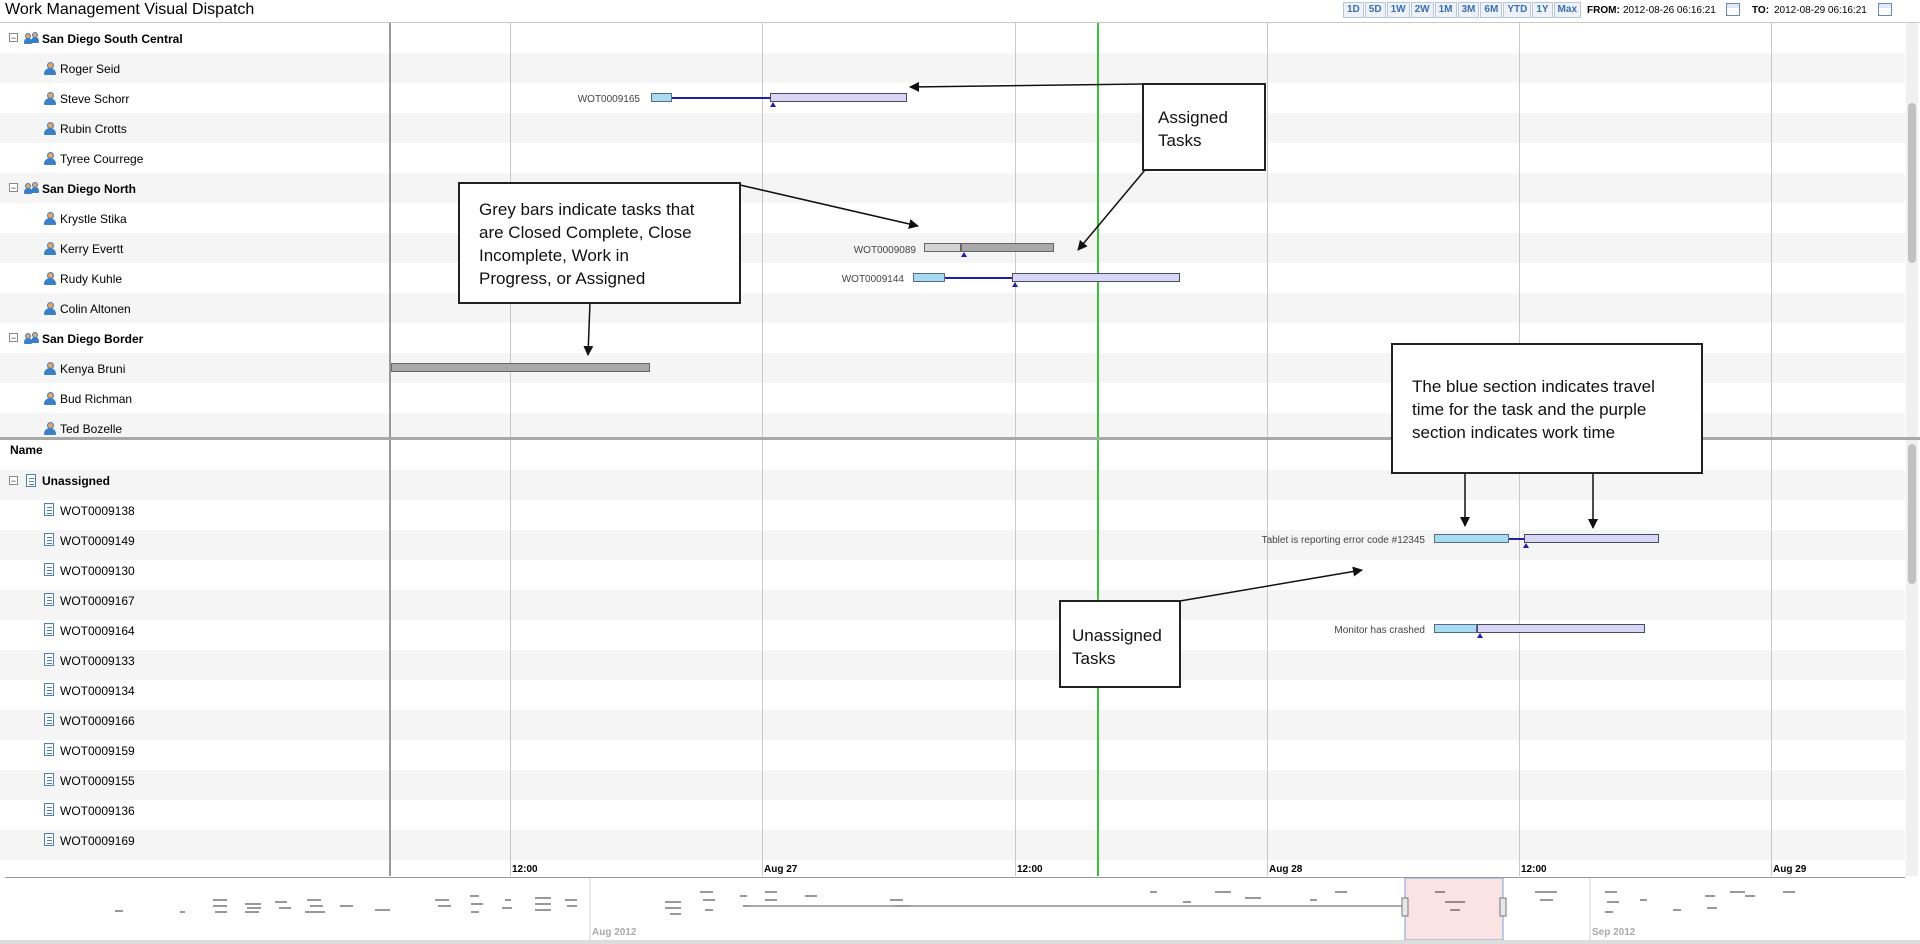  Describe the element at coordinates (1271, 584) in the screenshot. I see `arrow-unassigned` at that location.